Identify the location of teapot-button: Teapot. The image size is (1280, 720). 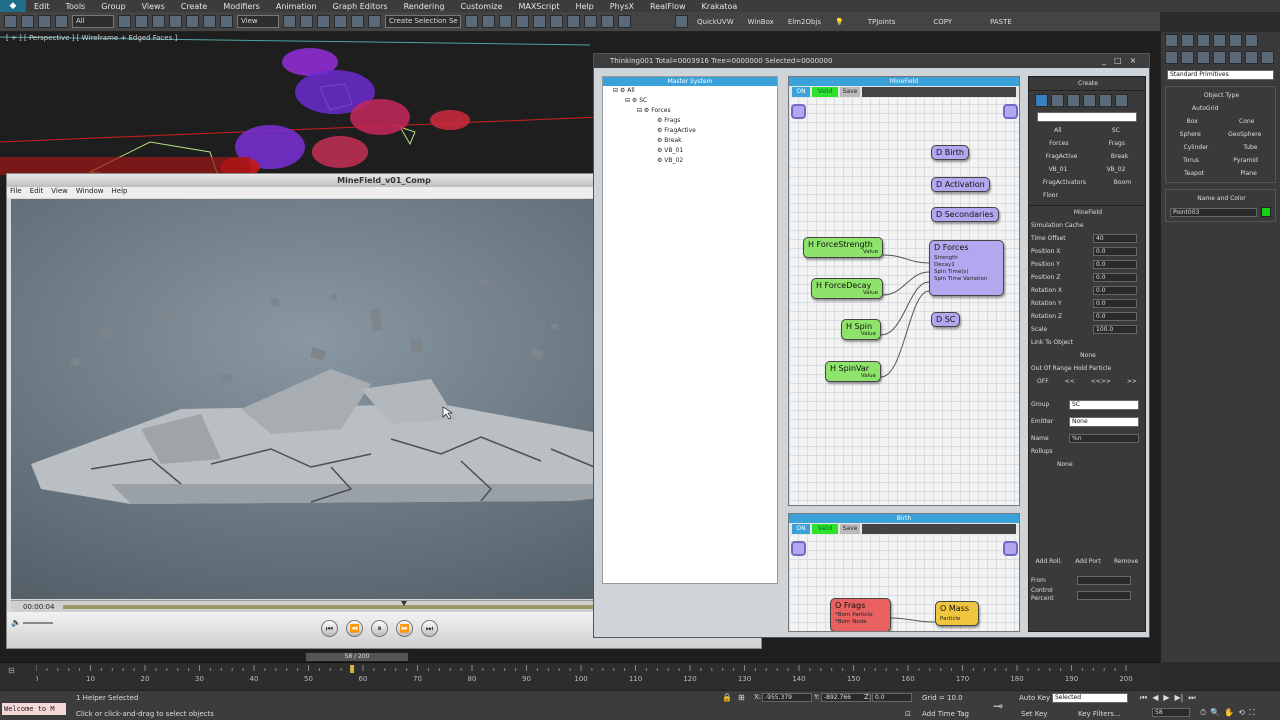
(1194, 173).